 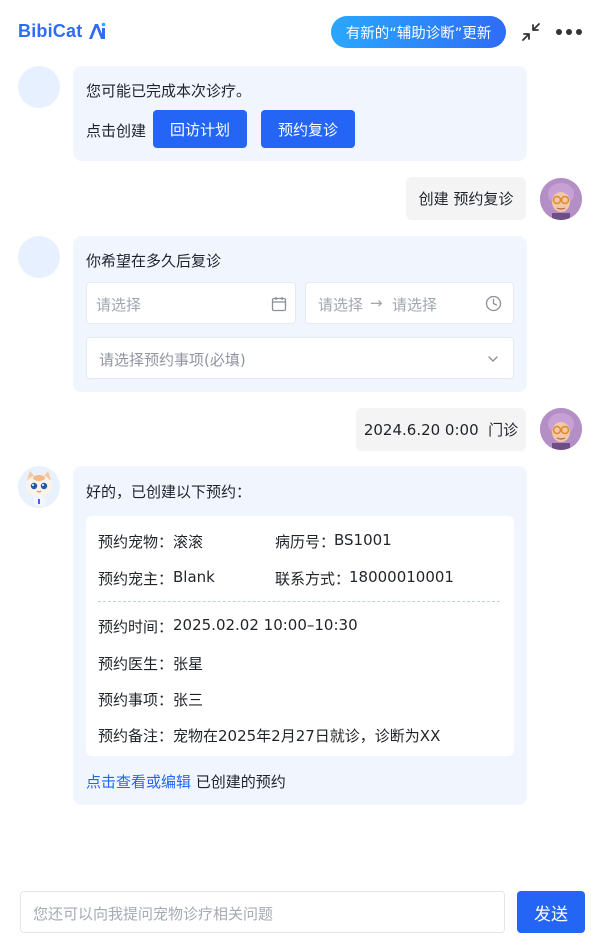 I want to click on date-picker: 请选择, so click(x=191, y=303).